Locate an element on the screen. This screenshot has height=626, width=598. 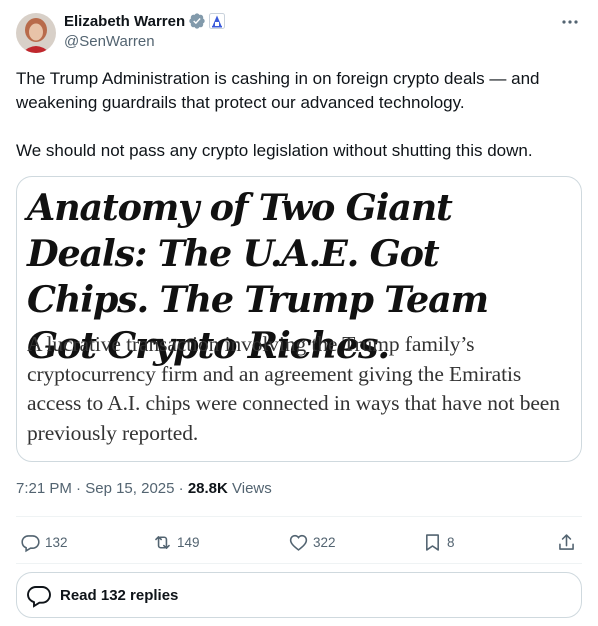
share-icon is located at coordinates (566, 541).